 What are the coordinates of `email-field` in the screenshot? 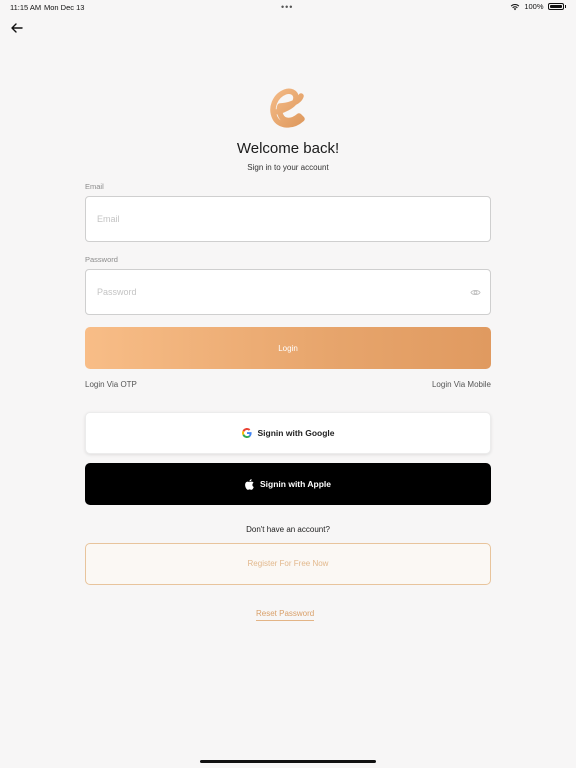 It's located at (288, 219).